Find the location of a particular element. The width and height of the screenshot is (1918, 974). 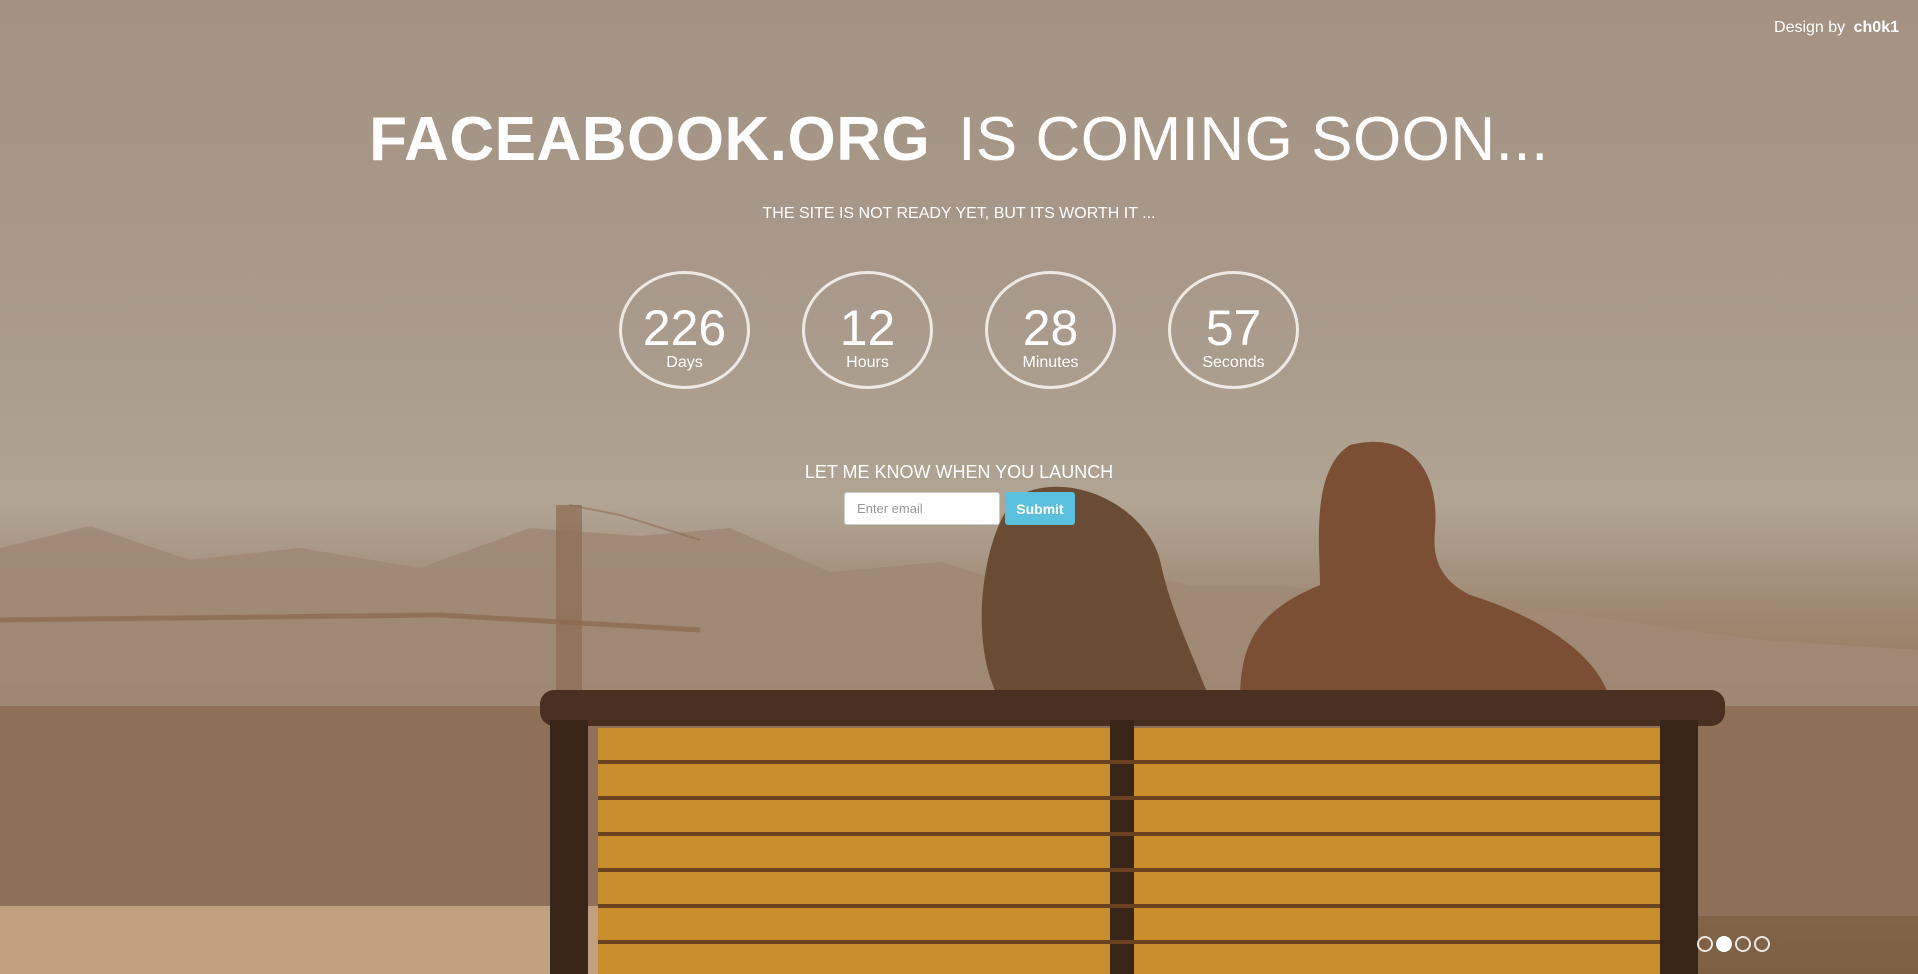

minutes-label: Minutes is located at coordinates (1050, 362).